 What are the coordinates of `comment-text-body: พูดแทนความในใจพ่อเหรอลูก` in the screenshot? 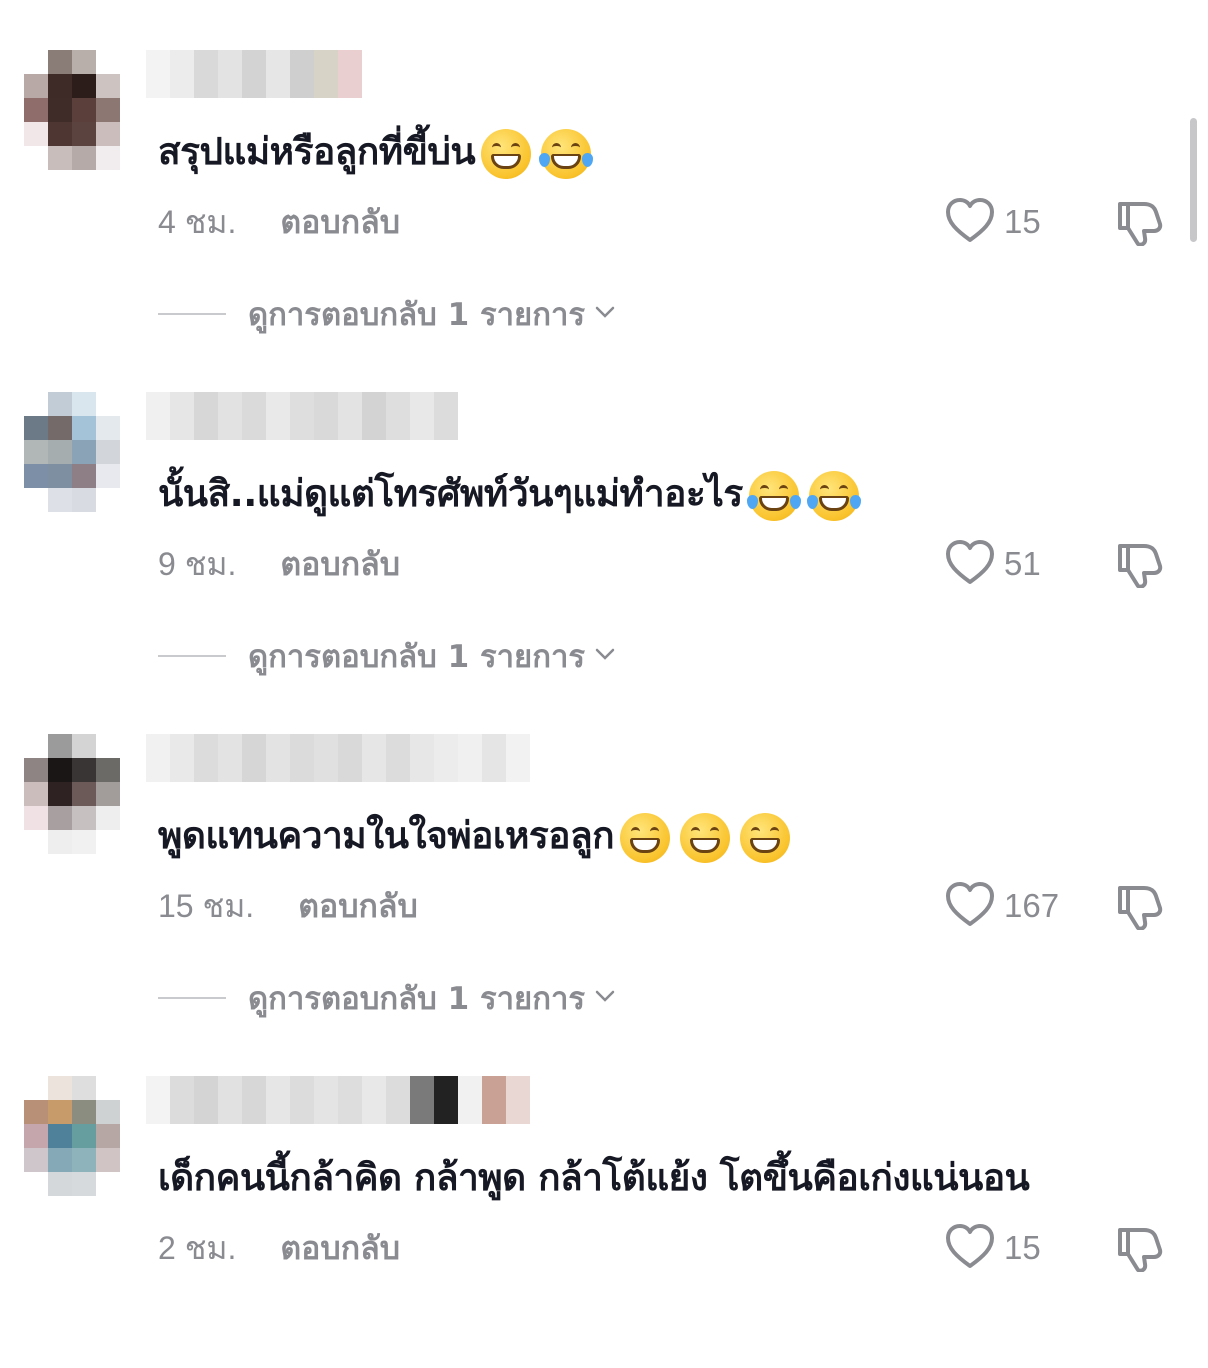 It's located at (386, 835).